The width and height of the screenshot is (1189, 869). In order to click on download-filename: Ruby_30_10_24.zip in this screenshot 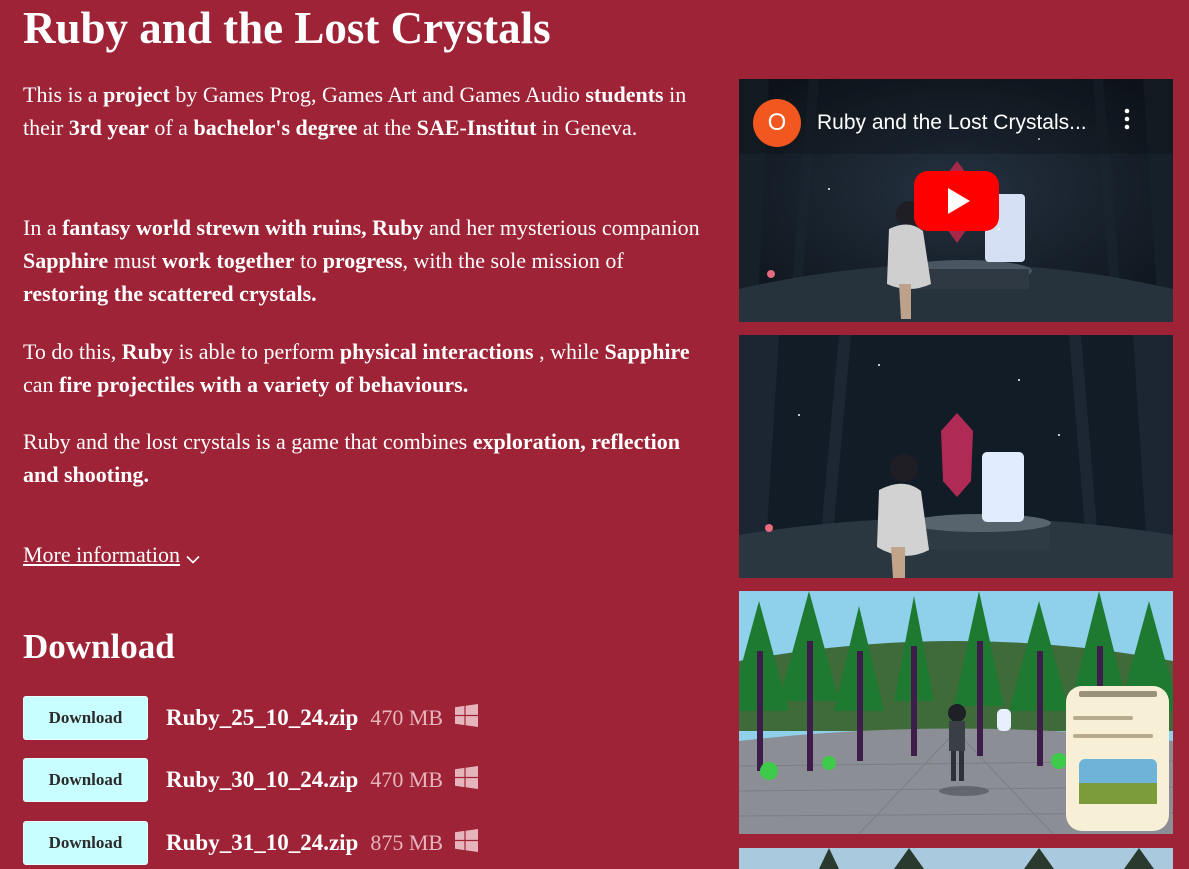, I will do `click(262, 779)`.